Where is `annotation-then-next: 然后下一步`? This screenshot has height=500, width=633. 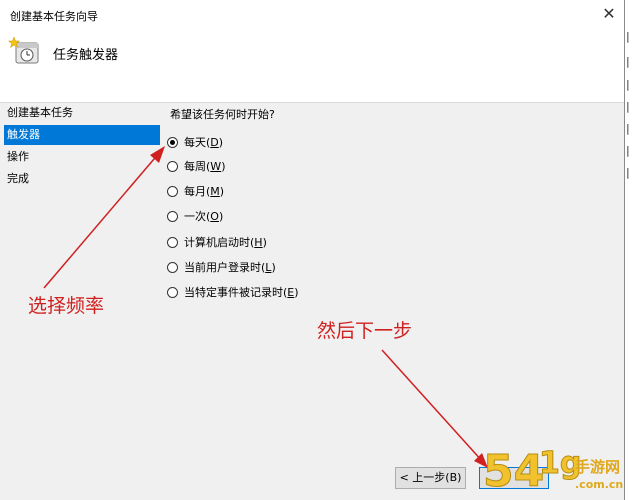
annotation-then-next: 然后下一步 is located at coordinates (365, 331).